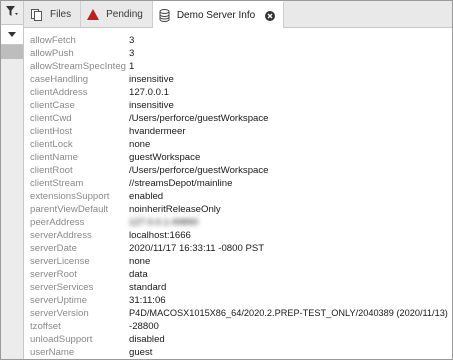  I want to click on info-row-clientStream: clientStream //streamsDepot/mainline, so click(240, 183).